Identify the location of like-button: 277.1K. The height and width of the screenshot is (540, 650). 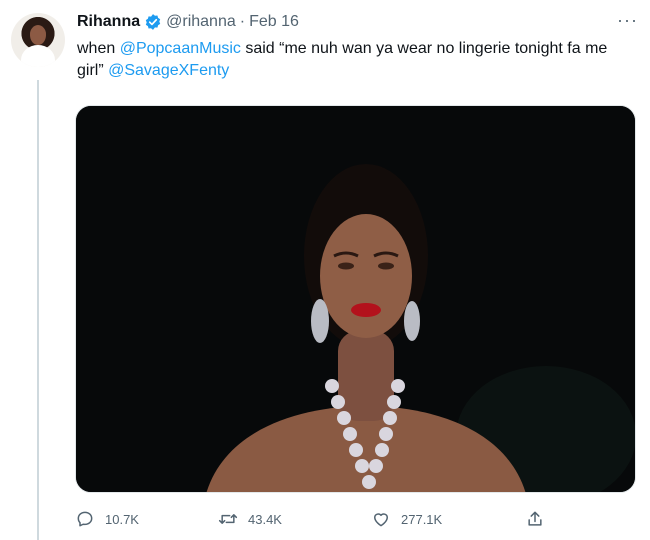
(406, 519).